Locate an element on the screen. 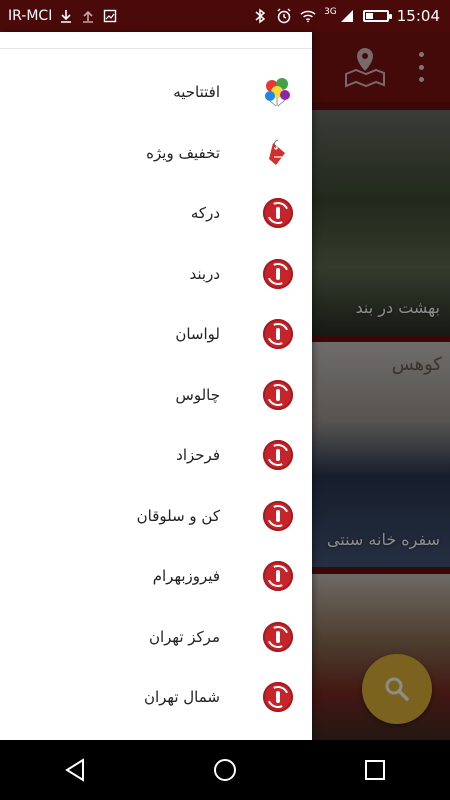  drawer-item: کن و سلوقان is located at coordinates (156, 516).